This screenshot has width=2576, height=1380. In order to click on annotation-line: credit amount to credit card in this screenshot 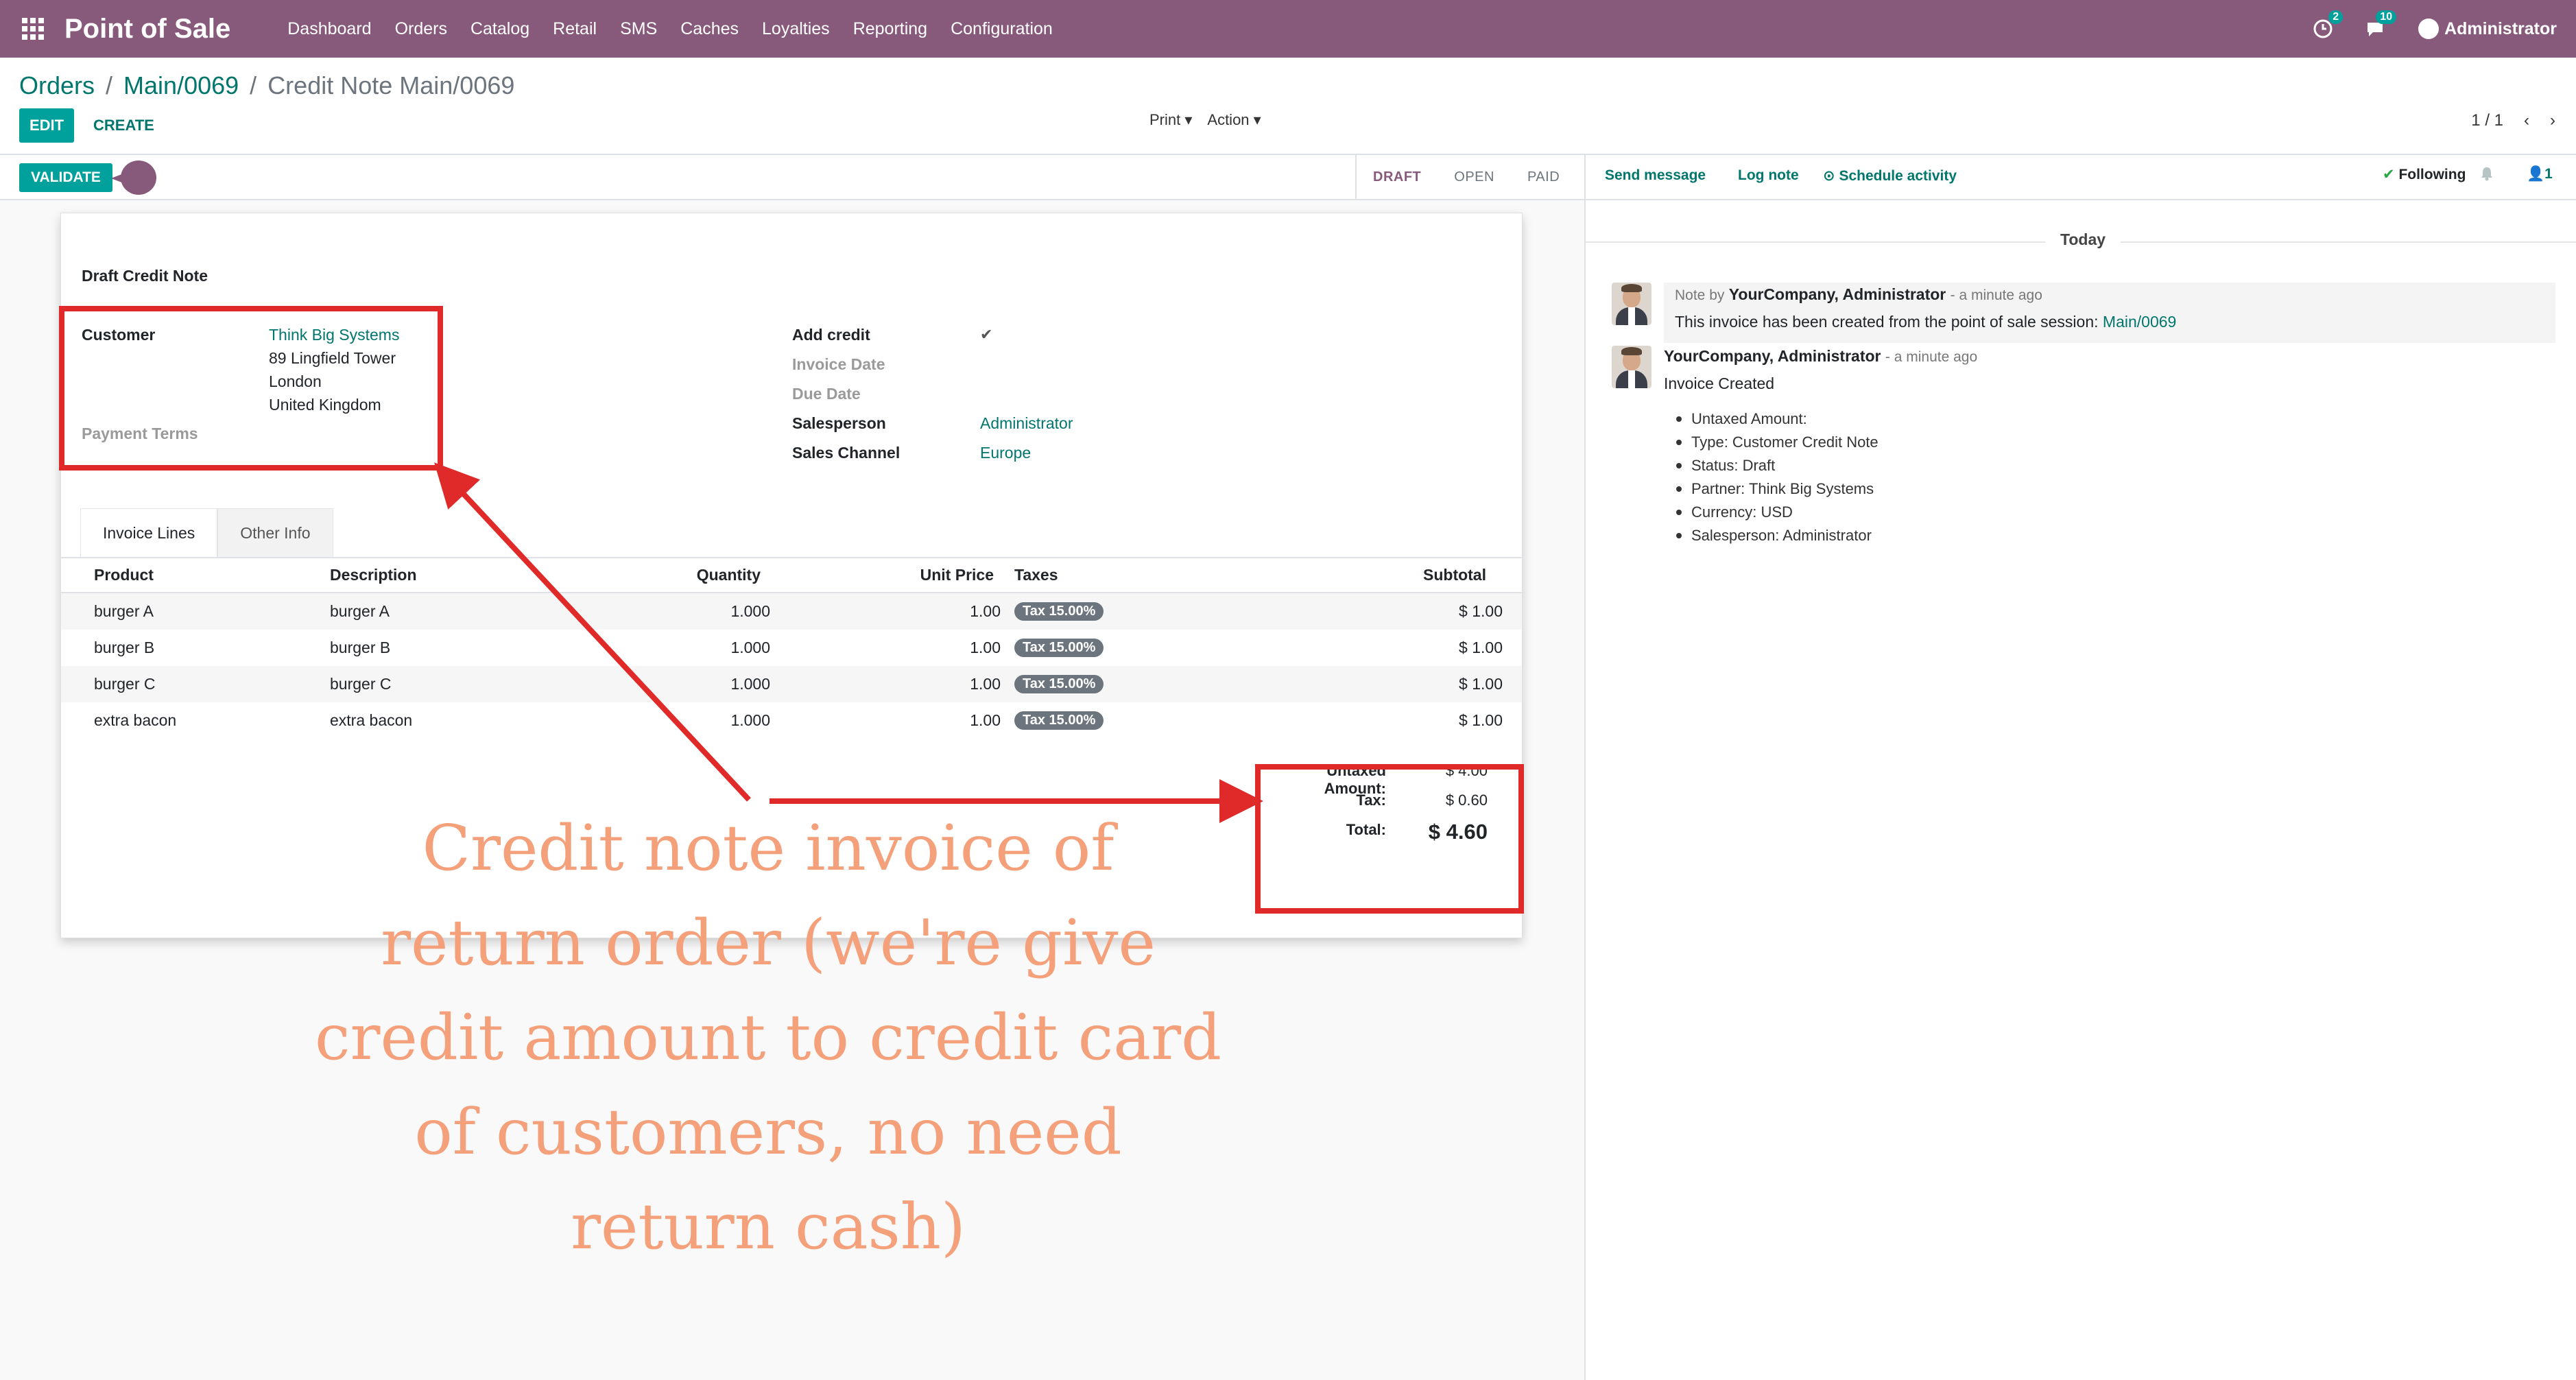, I will do `click(767, 1037)`.